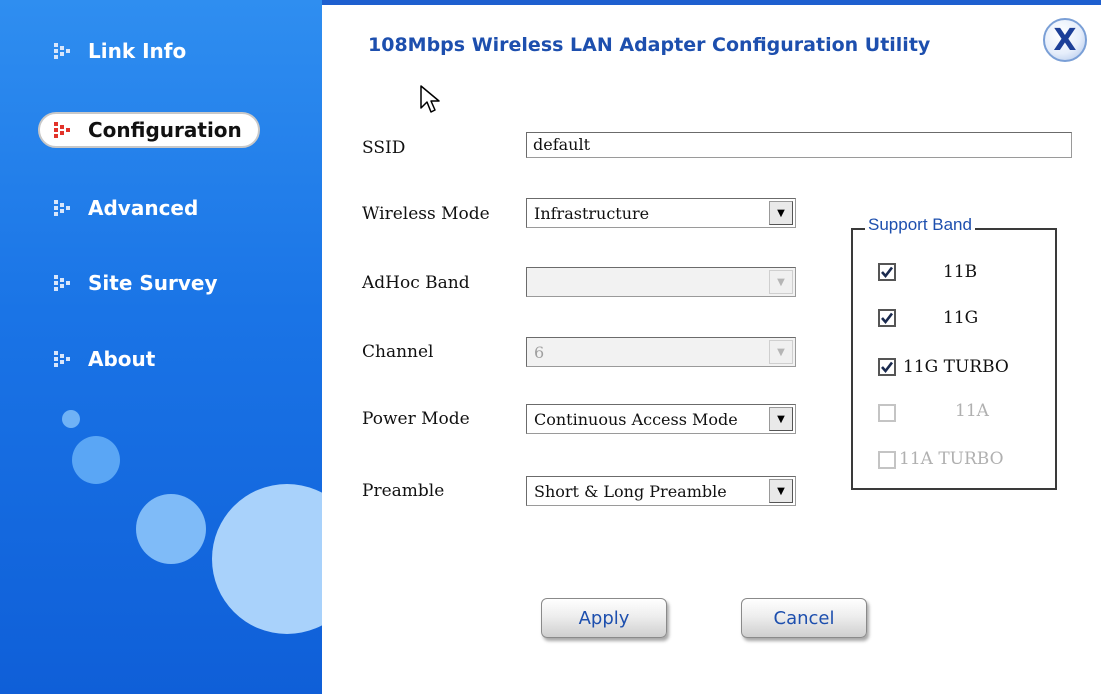 Image resolution: width=1101 pixels, height=694 pixels. I want to click on sidebar-item-about: About, so click(150, 359).